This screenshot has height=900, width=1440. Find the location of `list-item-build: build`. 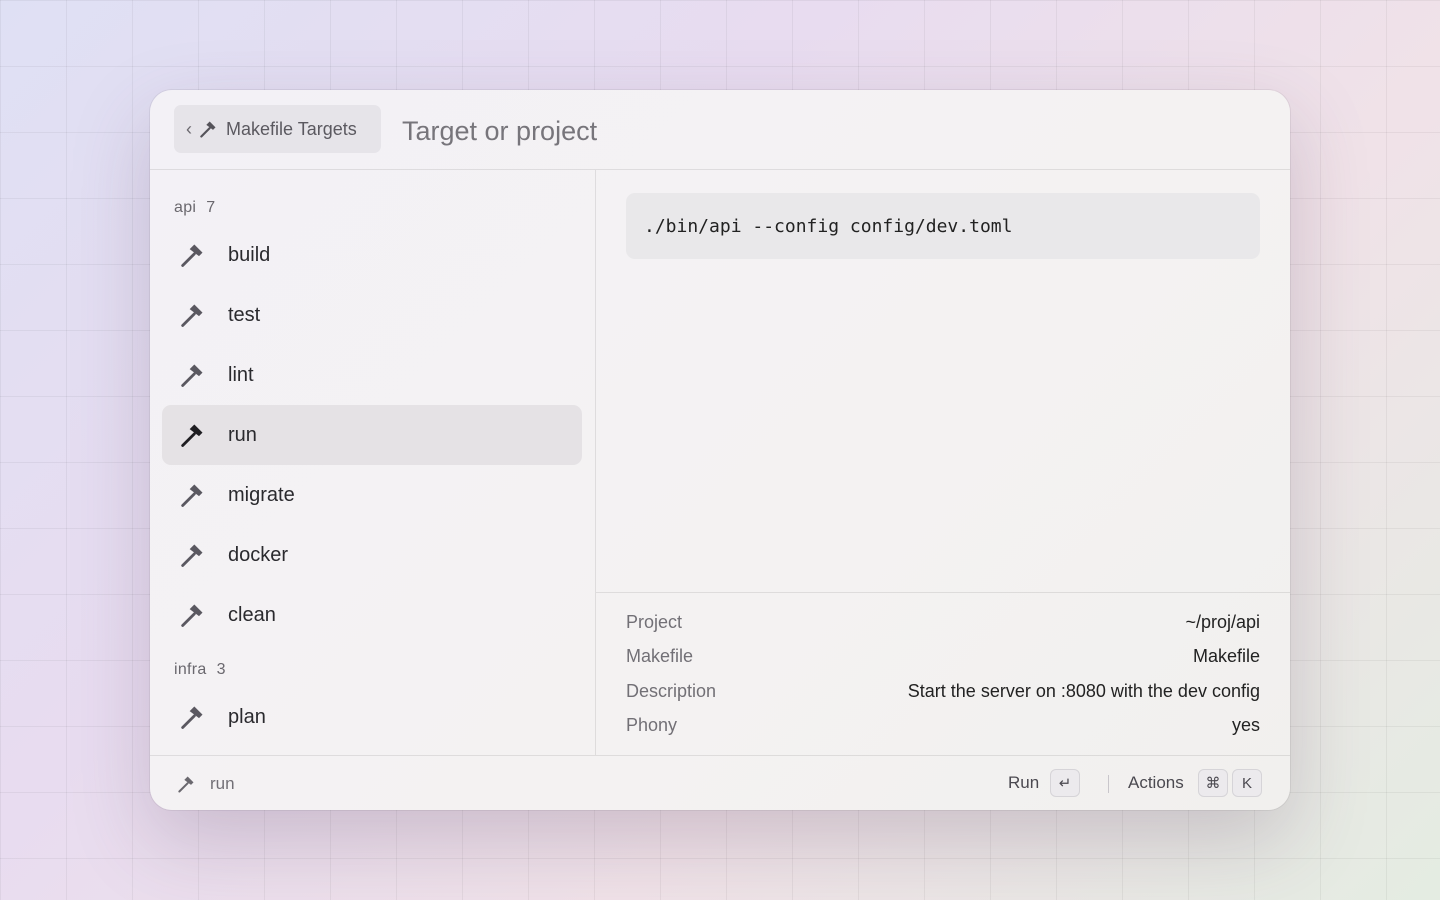

list-item-build: build is located at coordinates (372, 255).